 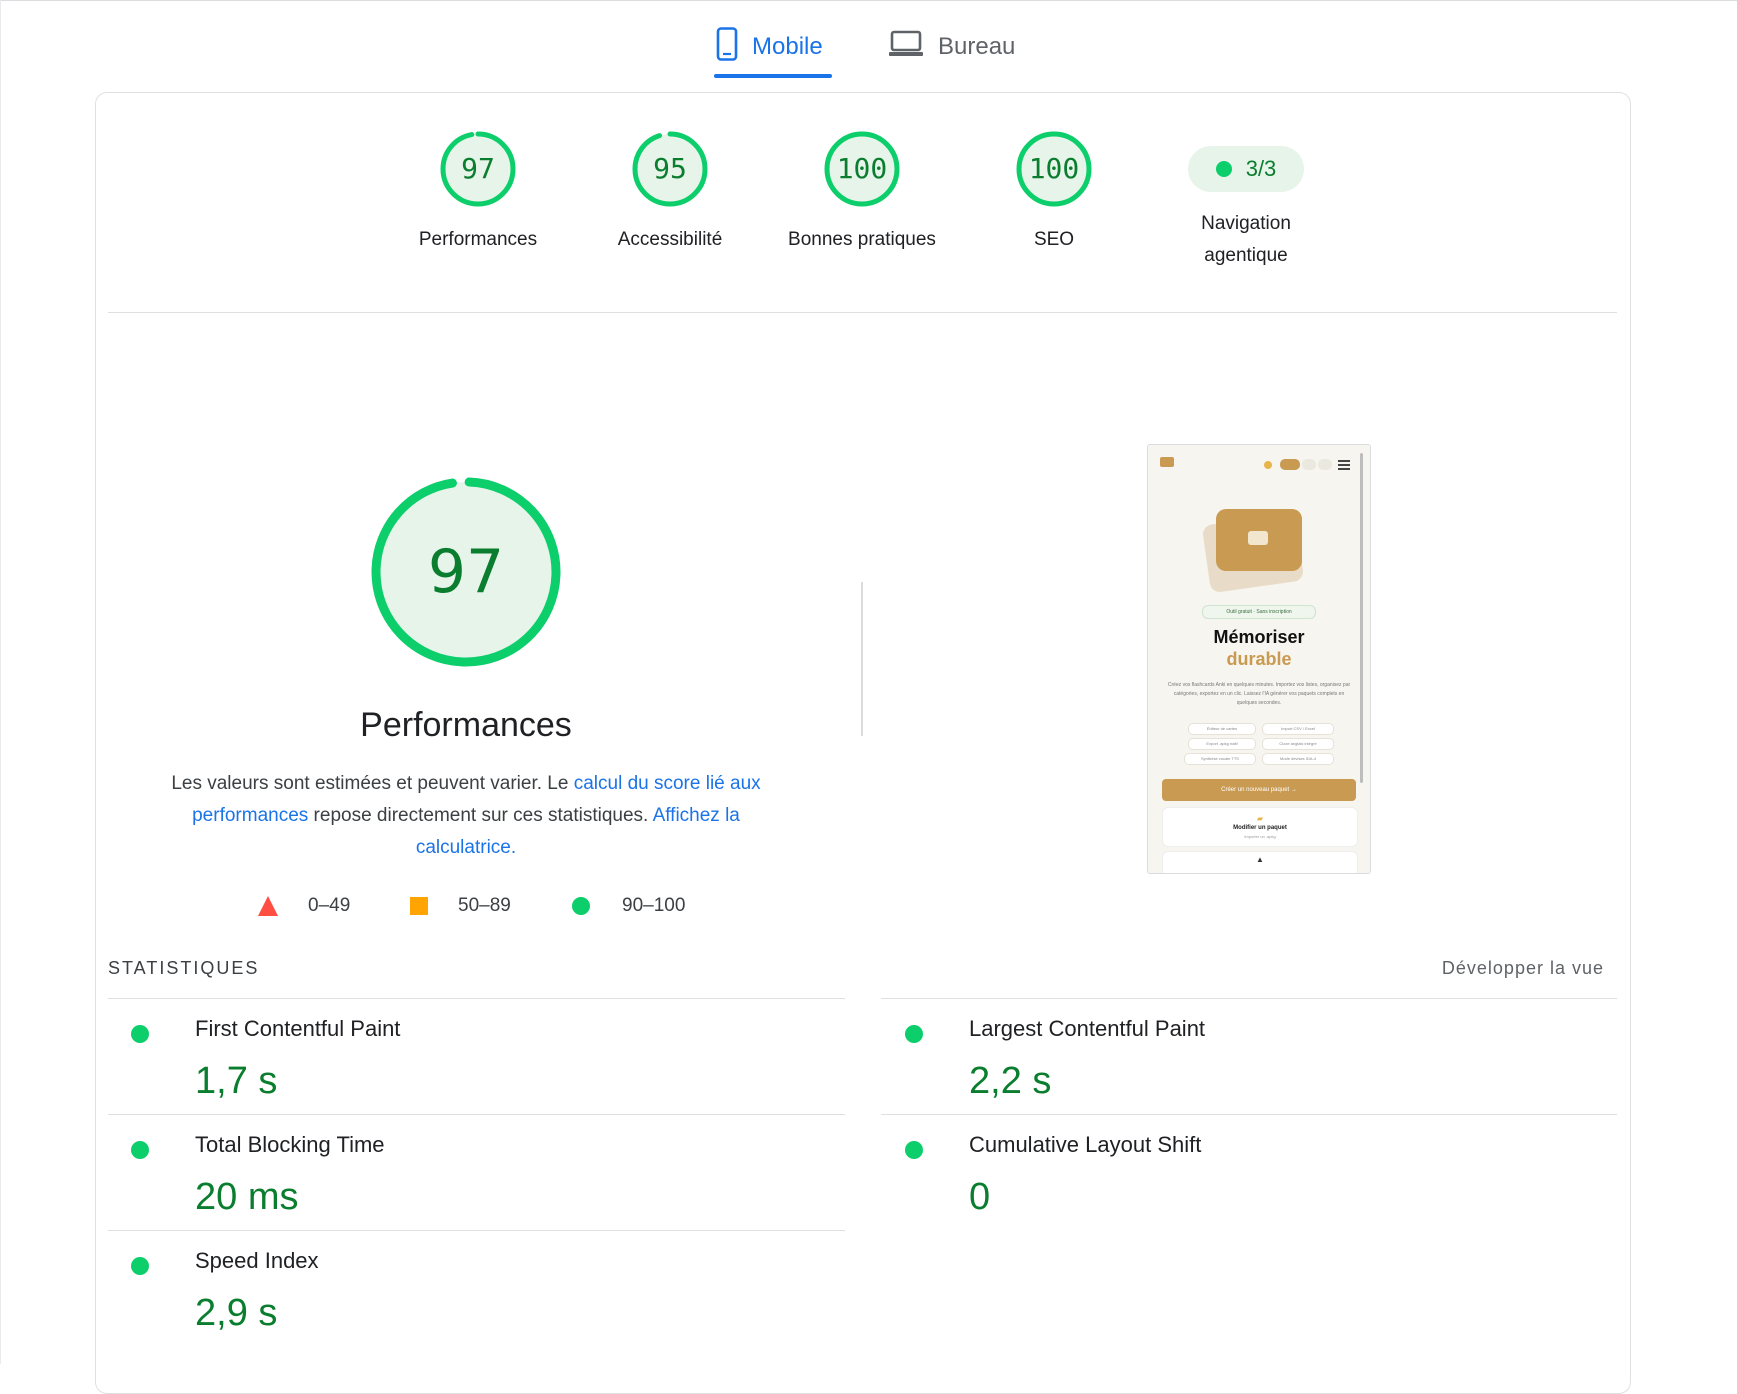 I want to click on thumb-chip: Cloze anglais intégré, so click(x=1298, y=744).